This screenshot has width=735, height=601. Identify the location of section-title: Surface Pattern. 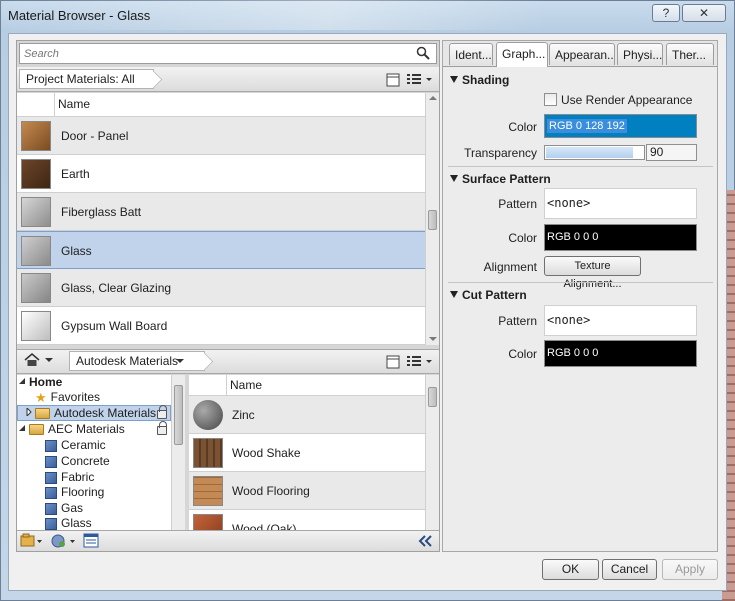
(506, 179).